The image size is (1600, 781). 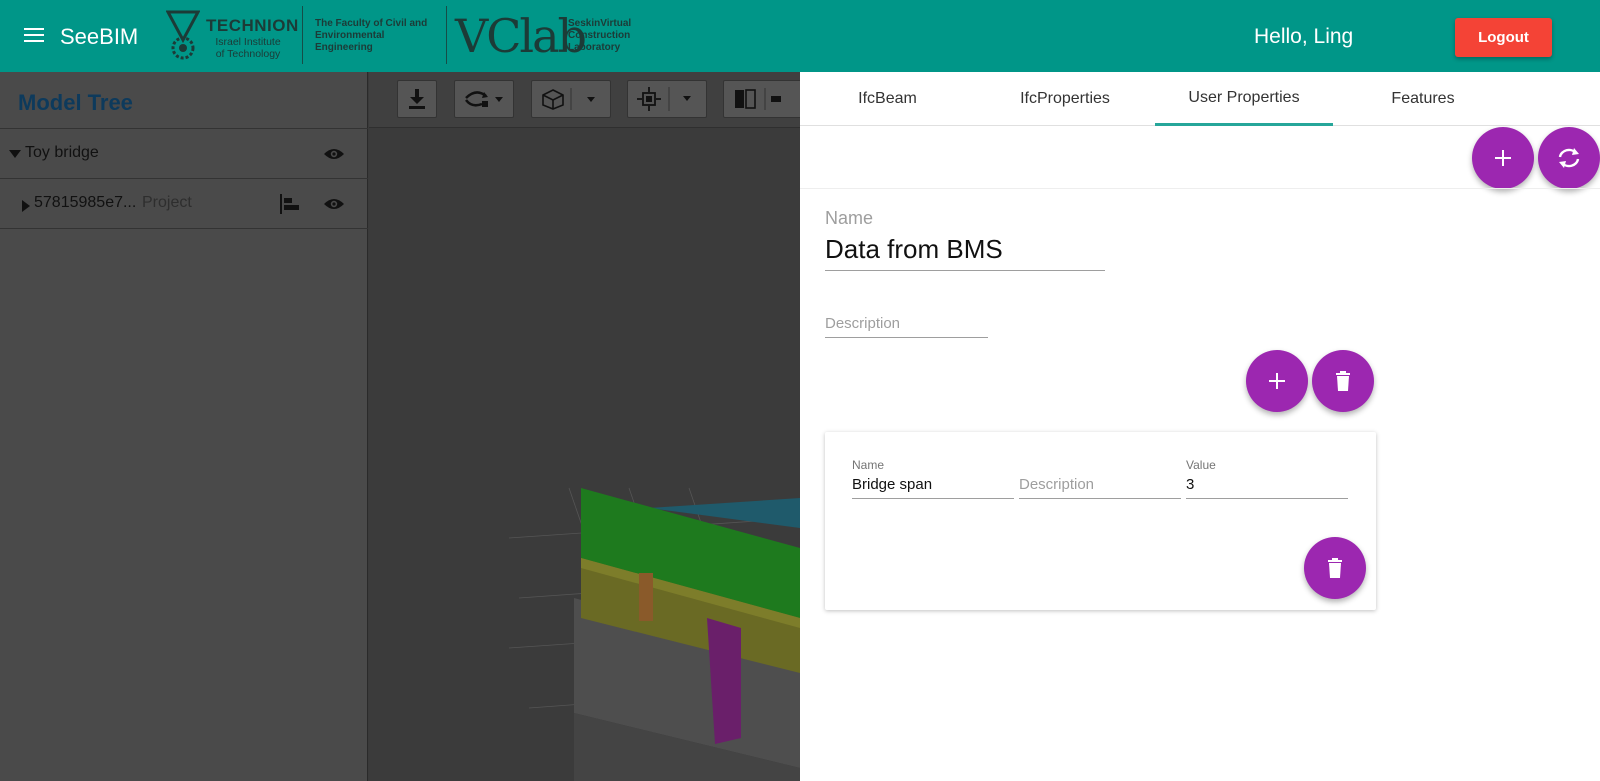 What do you see at coordinates (75, 102) in the screenshot?
I see `model-tree-title: Model Tree` at bounding box center [75, 102].